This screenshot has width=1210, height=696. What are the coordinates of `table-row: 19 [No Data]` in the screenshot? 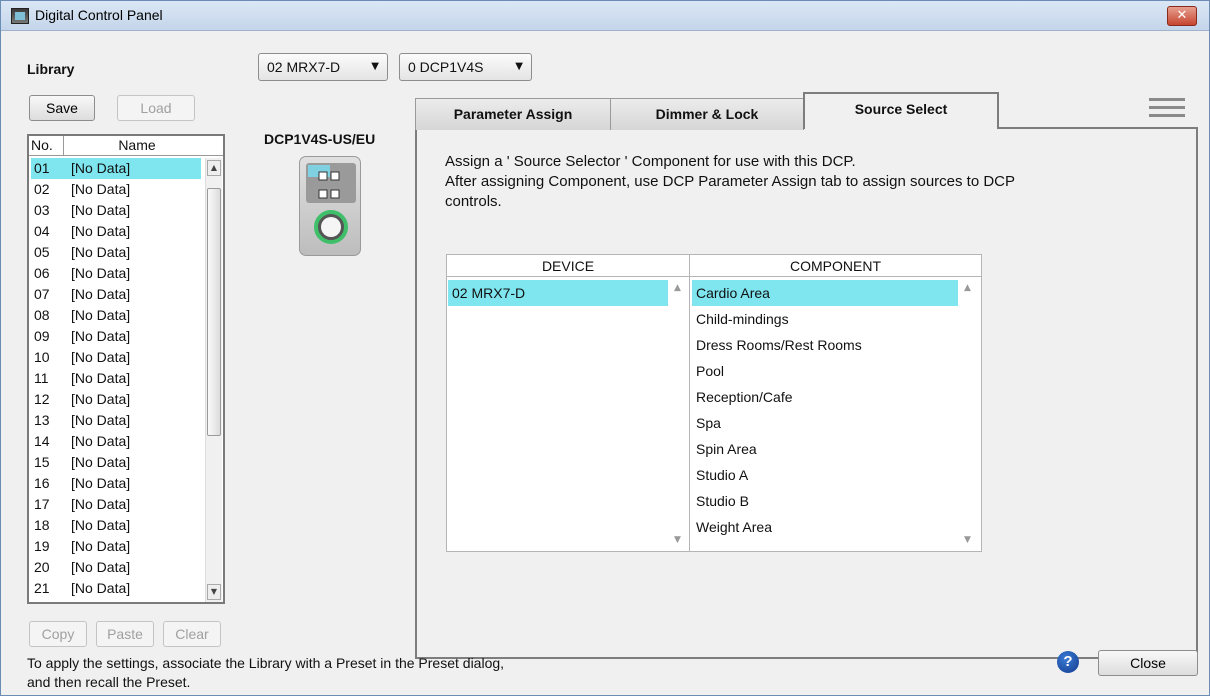 It's located at (116, 546).